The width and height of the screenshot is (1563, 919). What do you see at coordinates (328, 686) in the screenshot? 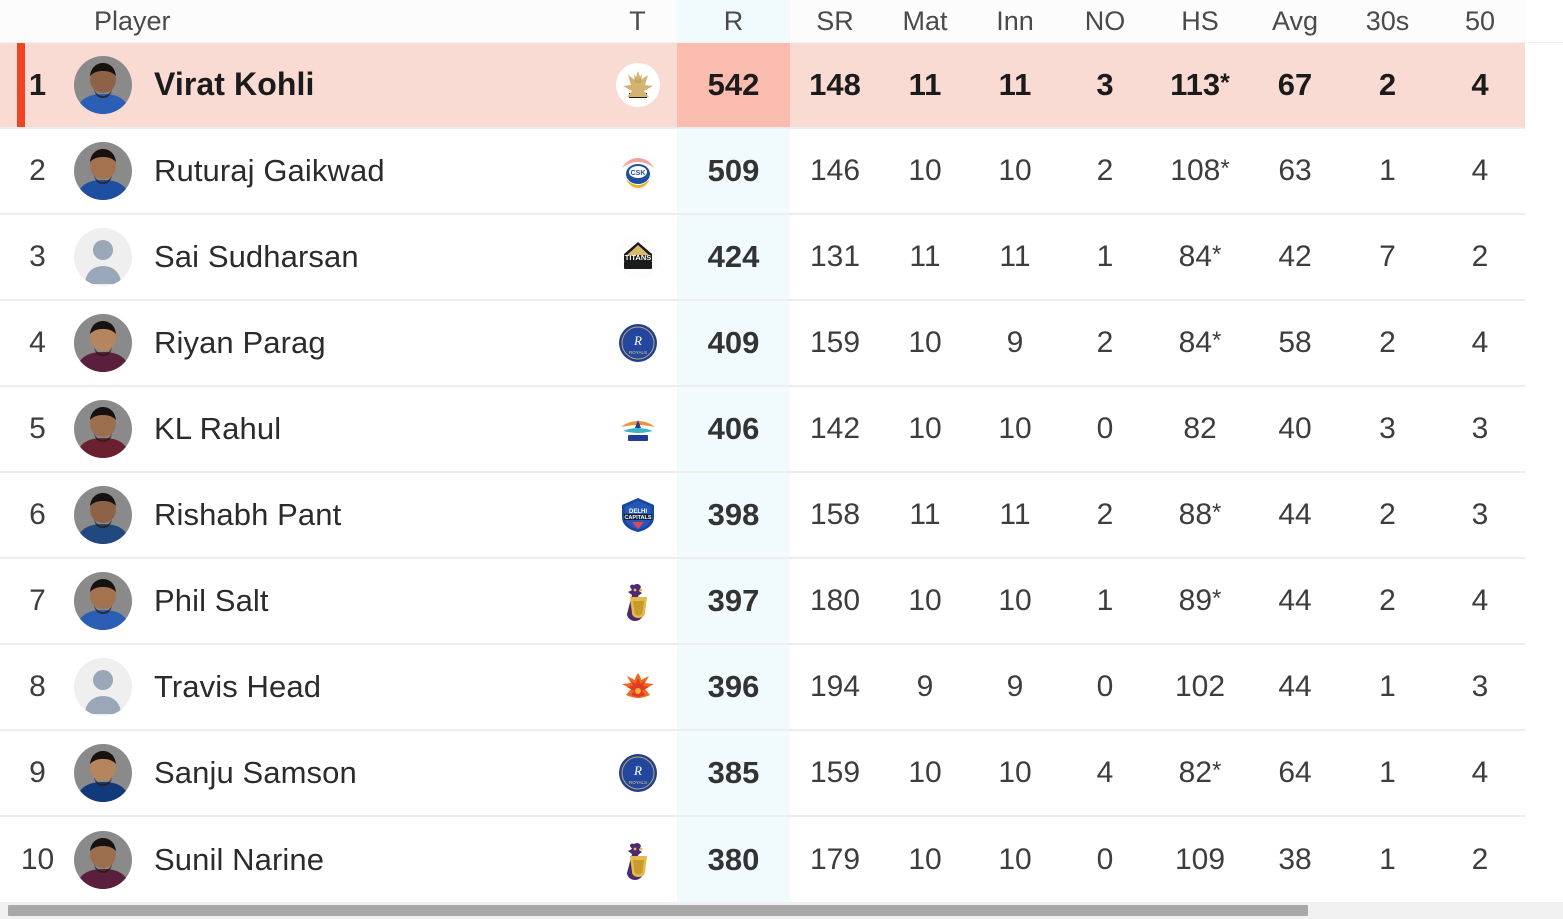
I see `player-cell: Travis Head` at bounding box center [328, 686].